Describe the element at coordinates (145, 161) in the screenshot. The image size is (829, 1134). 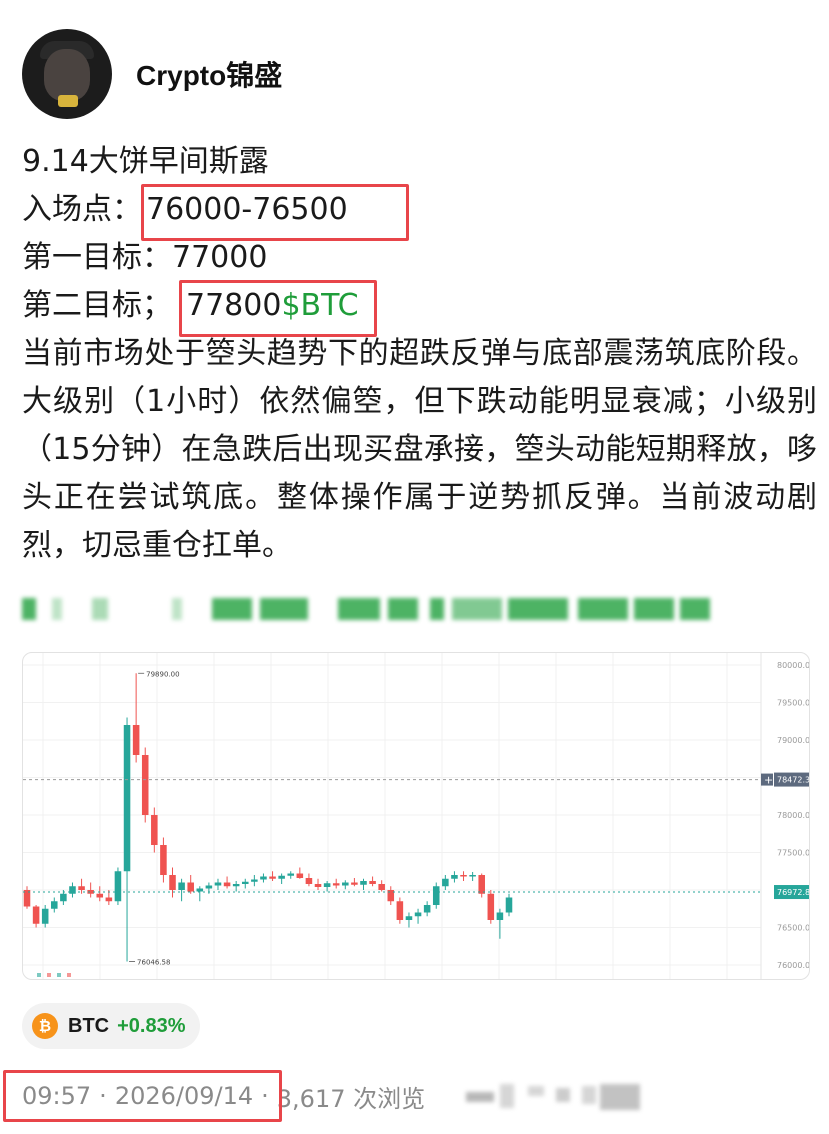
I see `post-title: 9.14大饼早间斯露` at that location.